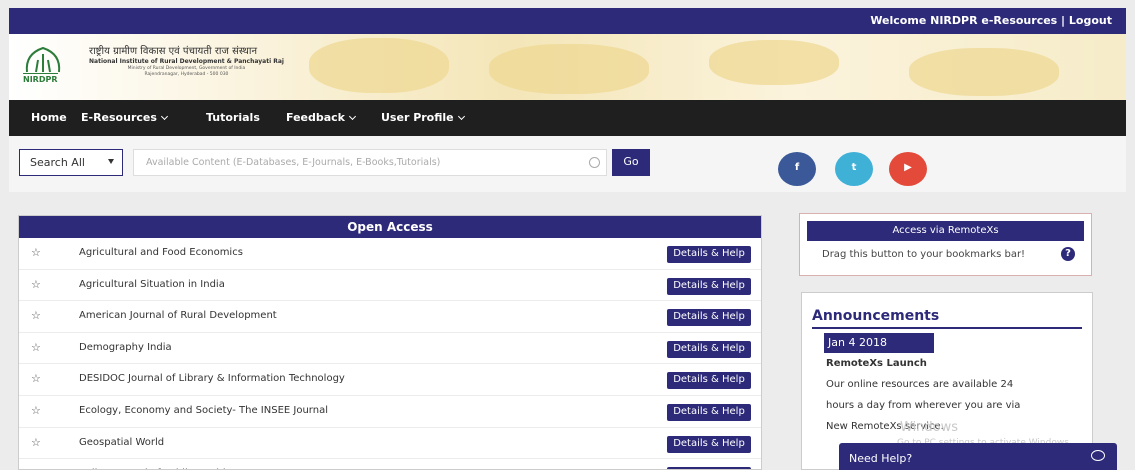  What do you see at coordinates (40, 78) in the screenshot?
I see `logo-text: NIRDPR` at bounding box center [40, 78].